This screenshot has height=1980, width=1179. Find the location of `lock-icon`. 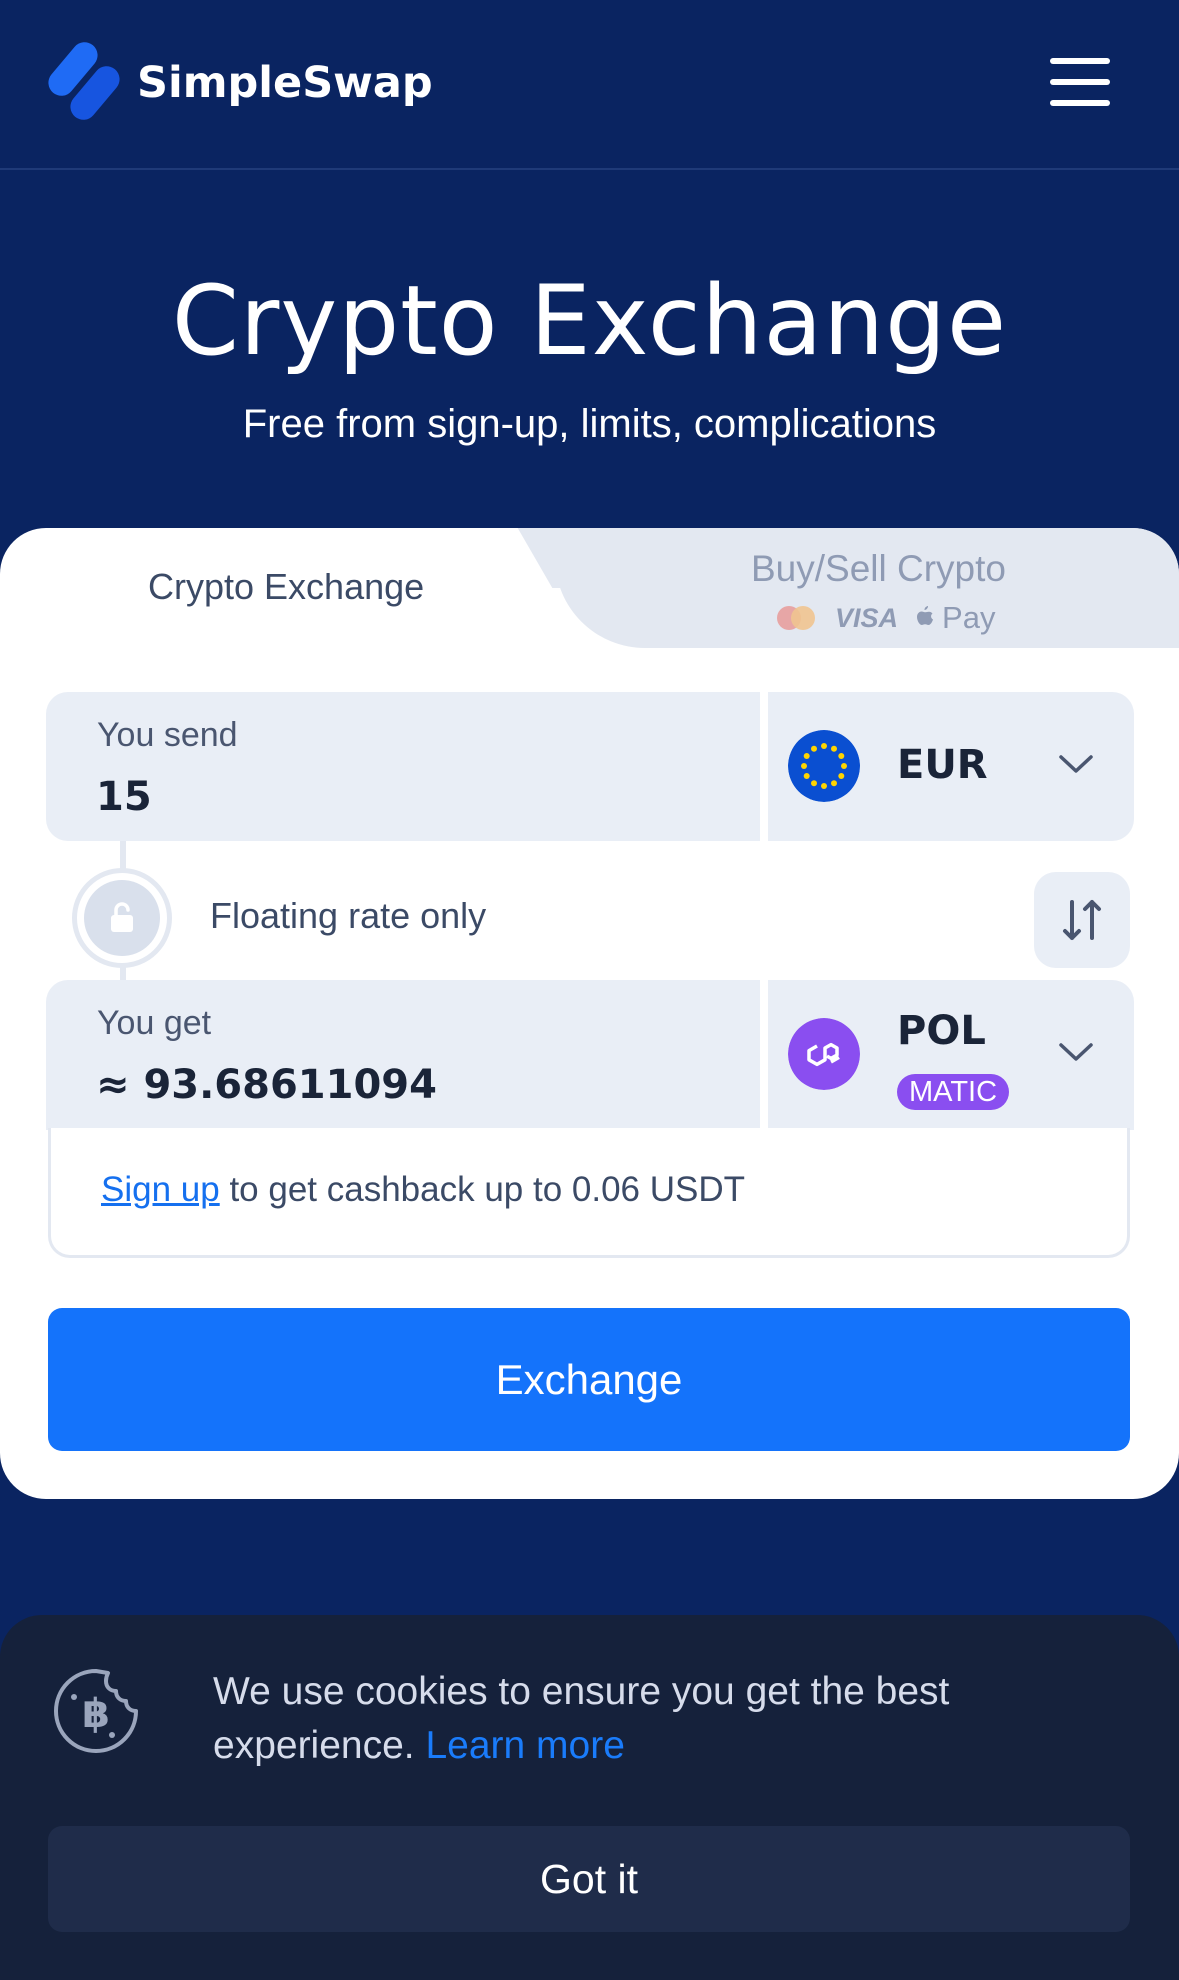

lock-icon is located at coordinates (122, 918).